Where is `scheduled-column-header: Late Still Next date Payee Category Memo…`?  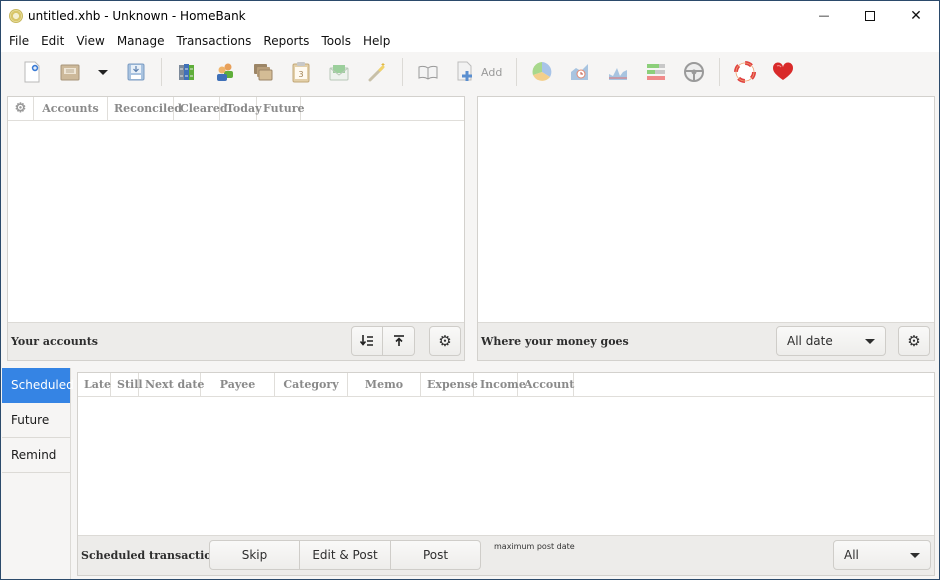 scheduled-column-header: Late Still Next date Payee Category Memo… is located at coordinates (506, 385).